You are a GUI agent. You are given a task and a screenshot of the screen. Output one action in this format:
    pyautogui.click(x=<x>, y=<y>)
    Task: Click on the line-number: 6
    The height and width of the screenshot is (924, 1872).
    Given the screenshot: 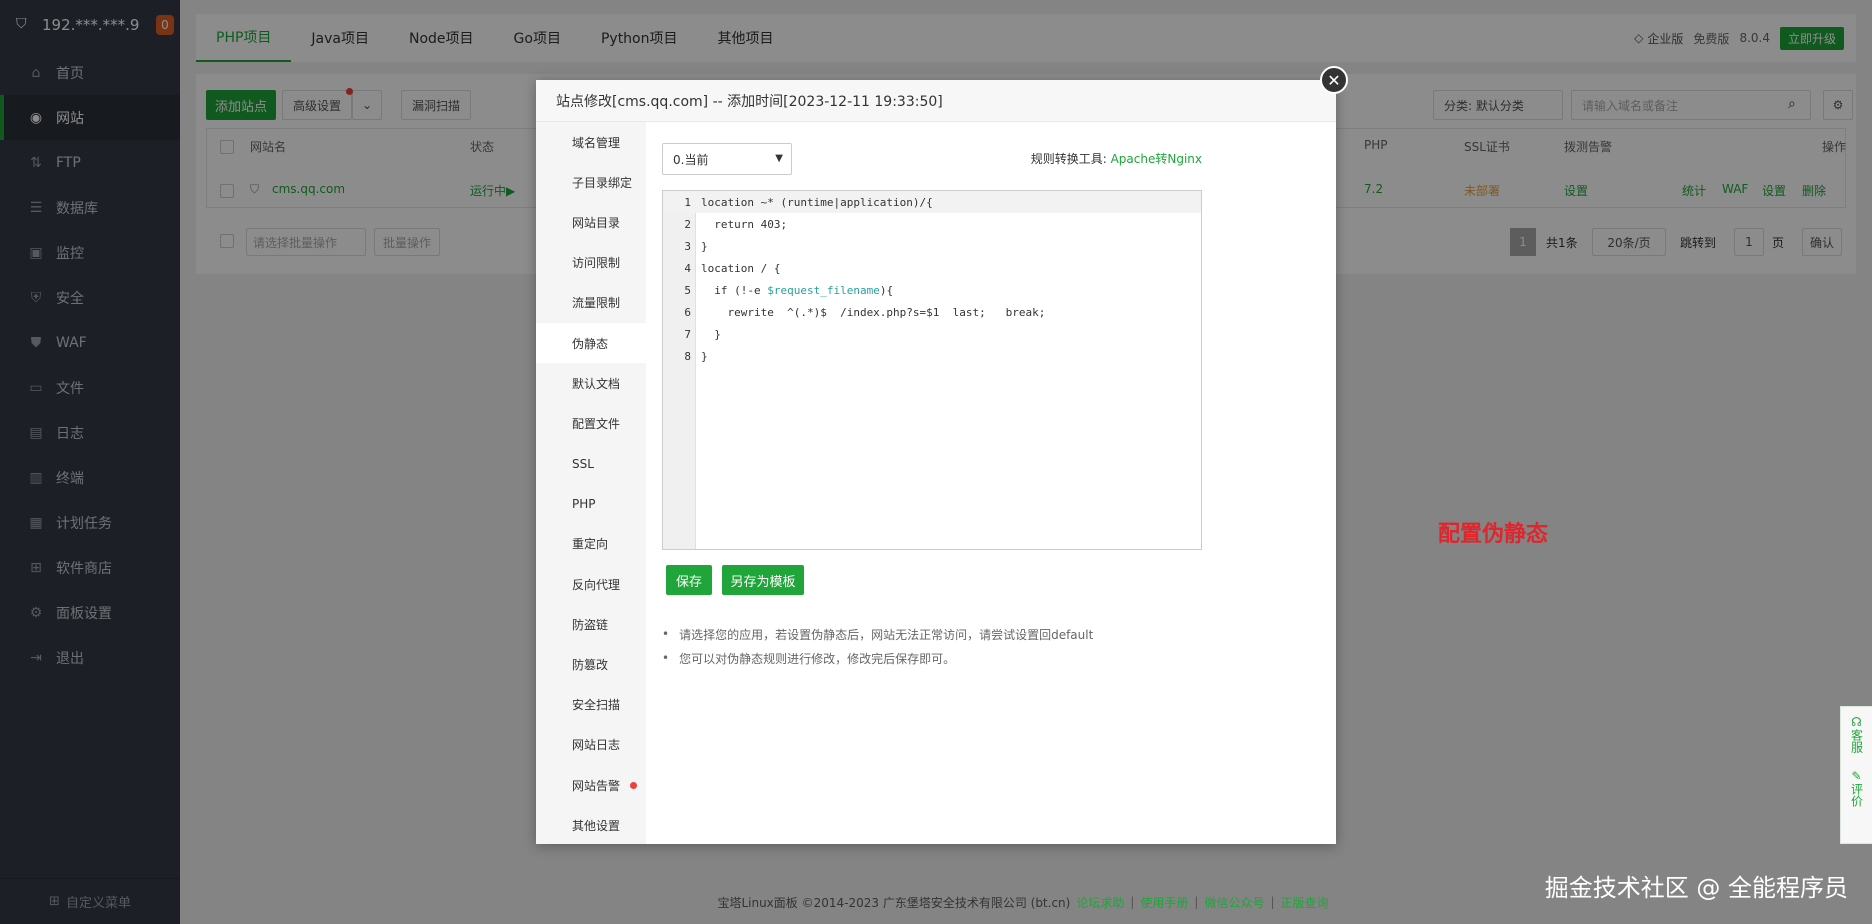 What is the action you would take?
    pyautogui.click(x=687, y=312)
    